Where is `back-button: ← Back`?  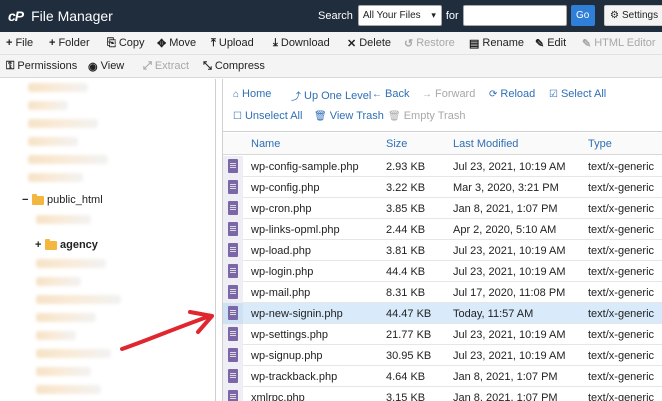 back-button: ← Back is located at coordinates (390, 94).